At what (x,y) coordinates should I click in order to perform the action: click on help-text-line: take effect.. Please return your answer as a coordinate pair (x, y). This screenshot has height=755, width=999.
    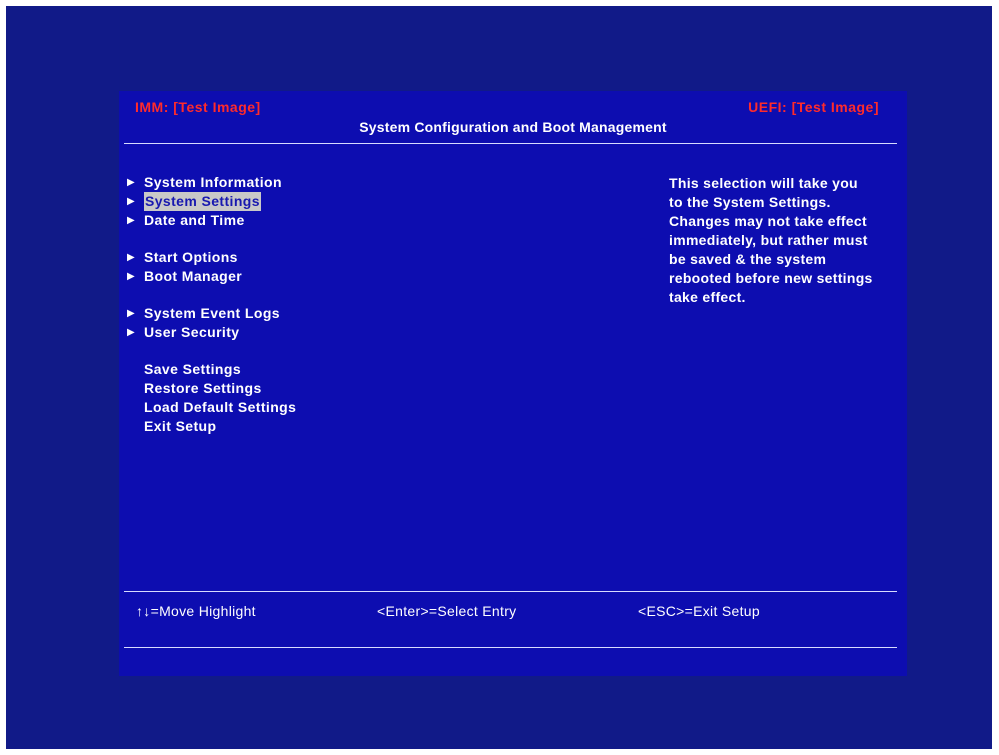
    Looking at the image, I should click on (707, 297).